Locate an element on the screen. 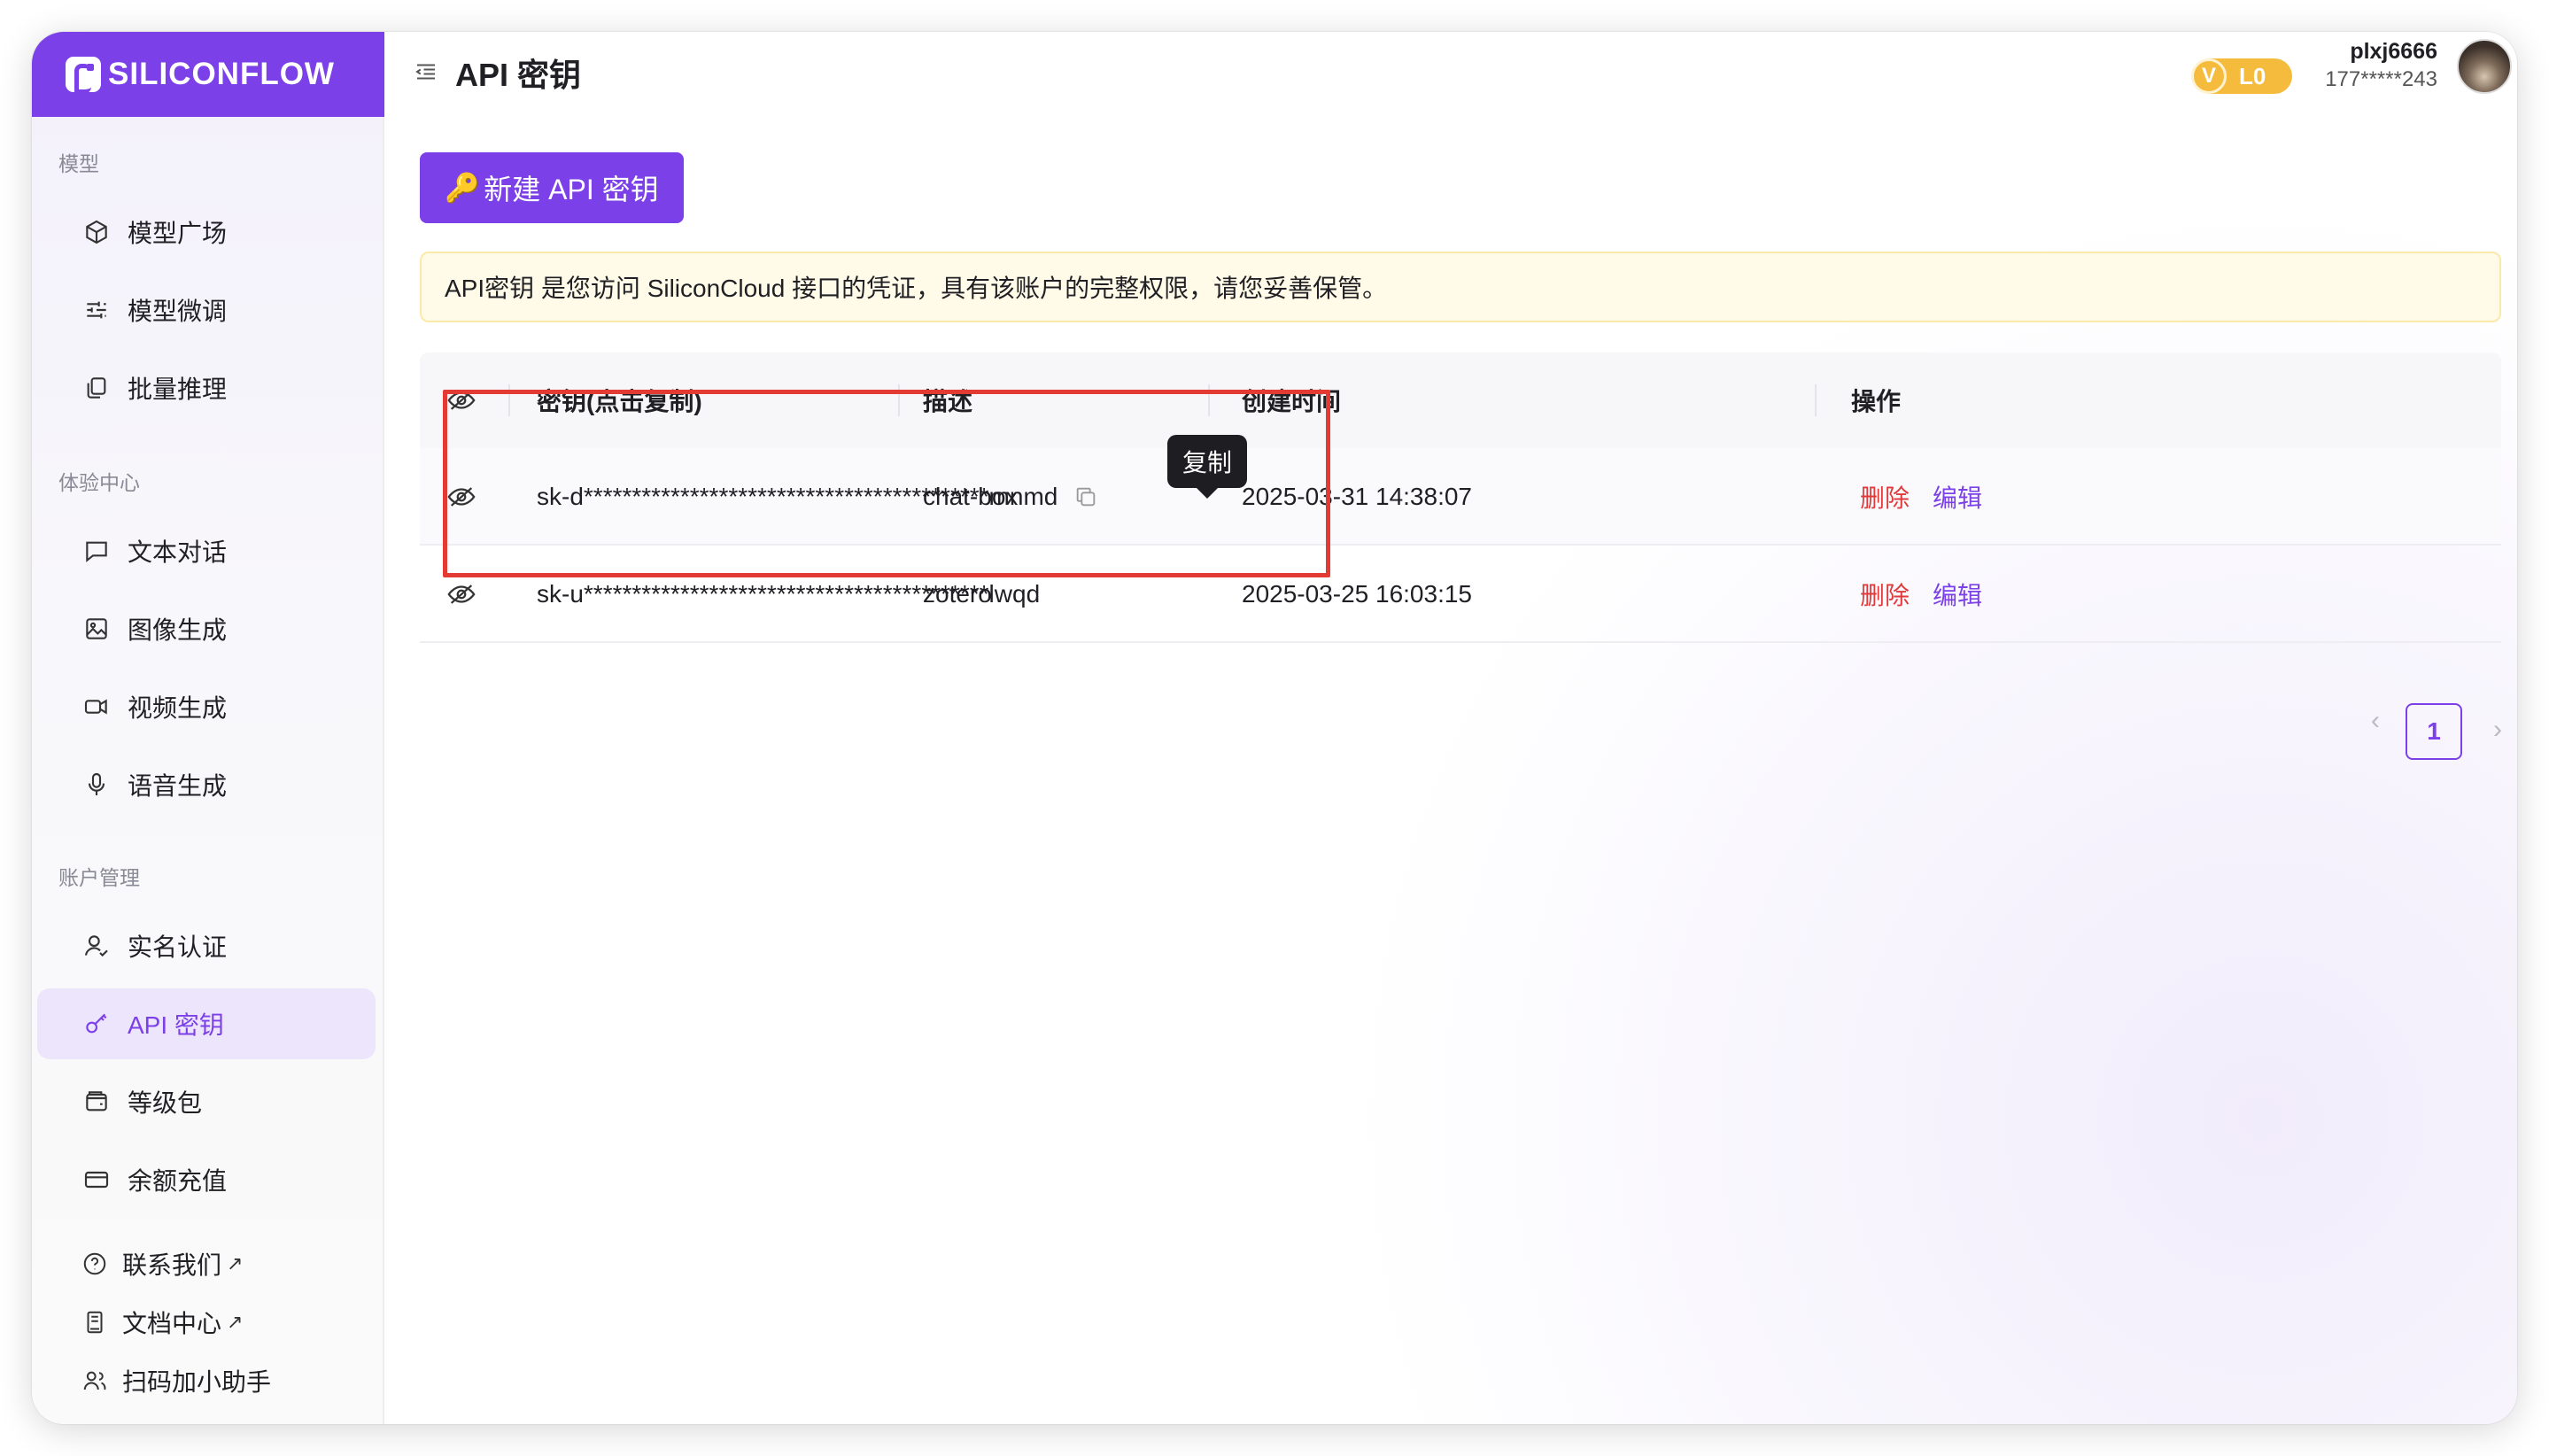 This screenshot has width=2549, height=1456. pagination-prev-button: ‹ is located at coordinates (2375, 721).